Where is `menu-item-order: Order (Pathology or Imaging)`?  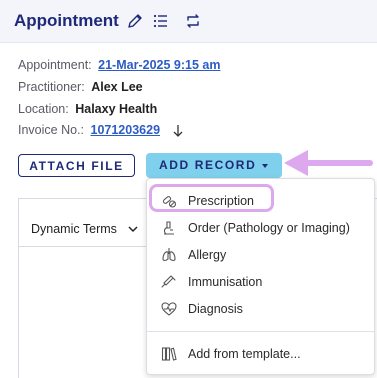
menu-item-order: Order (Pathology or Imaging) is located at coordinates (260, 228).